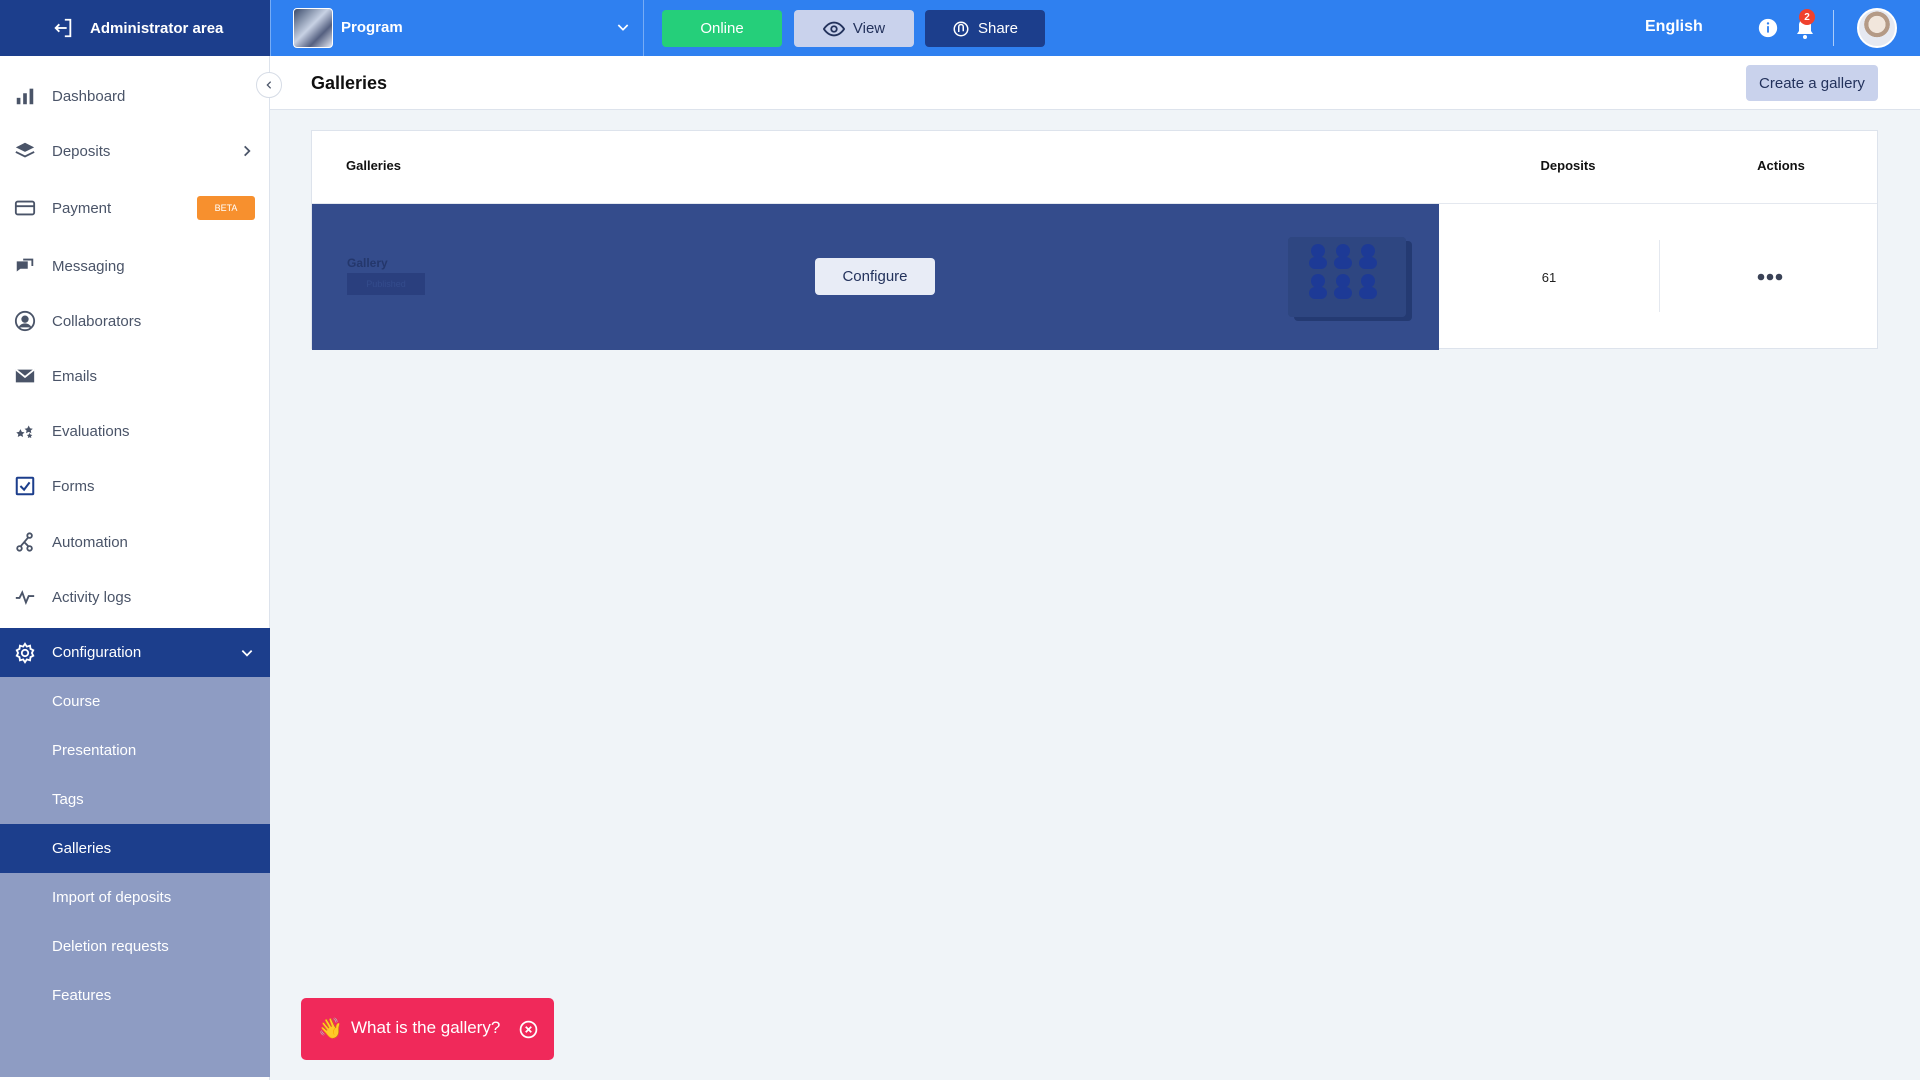 The image size is (1920, 1080). What do you see at coordinates (135, 96) in the screenshot?
I see `sidebar-item-dashboard: Dashboard` at bounding box center [135, 96].